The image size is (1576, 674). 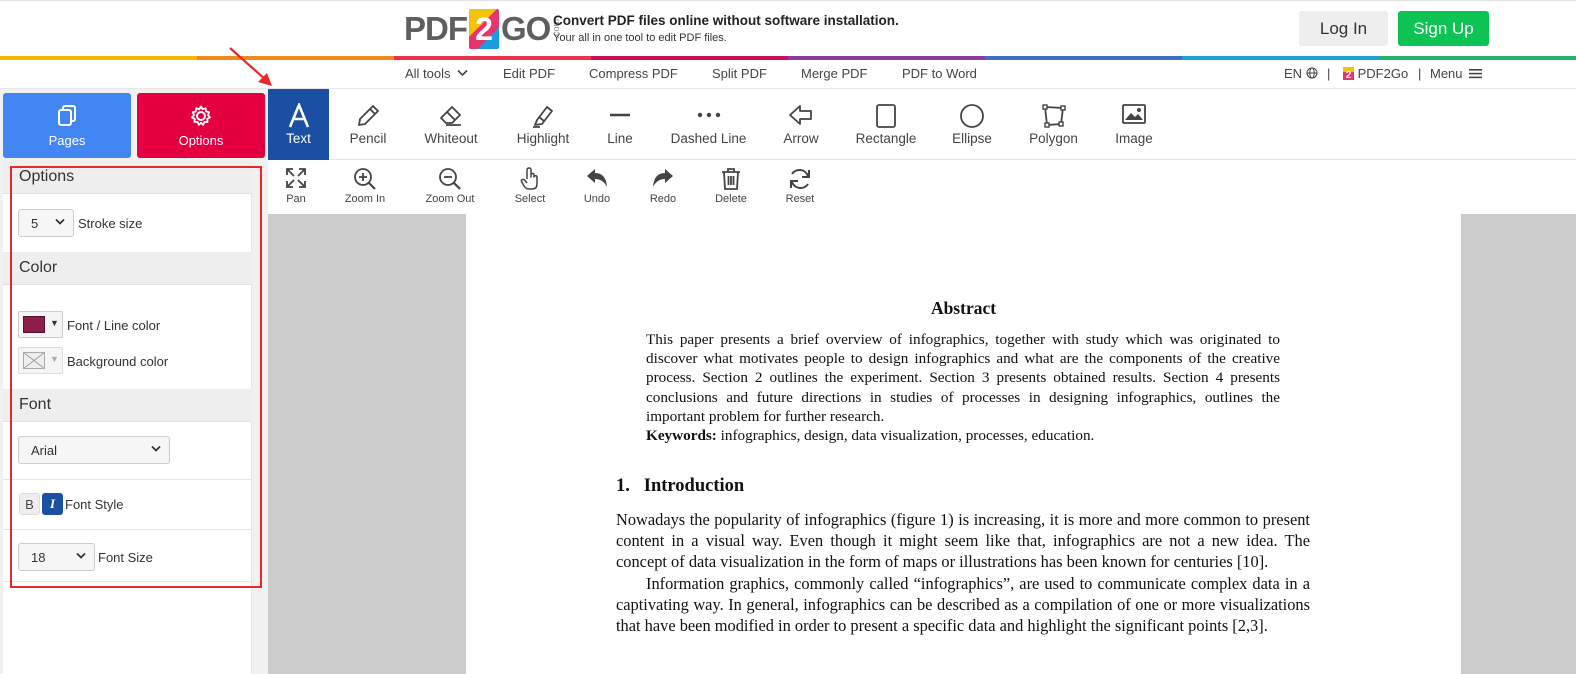 What do you see at coordinates (708, 138) in the screenshot?
I see `dashed-line-tool-label: Dashed Line` at bounding box center [708, 138].